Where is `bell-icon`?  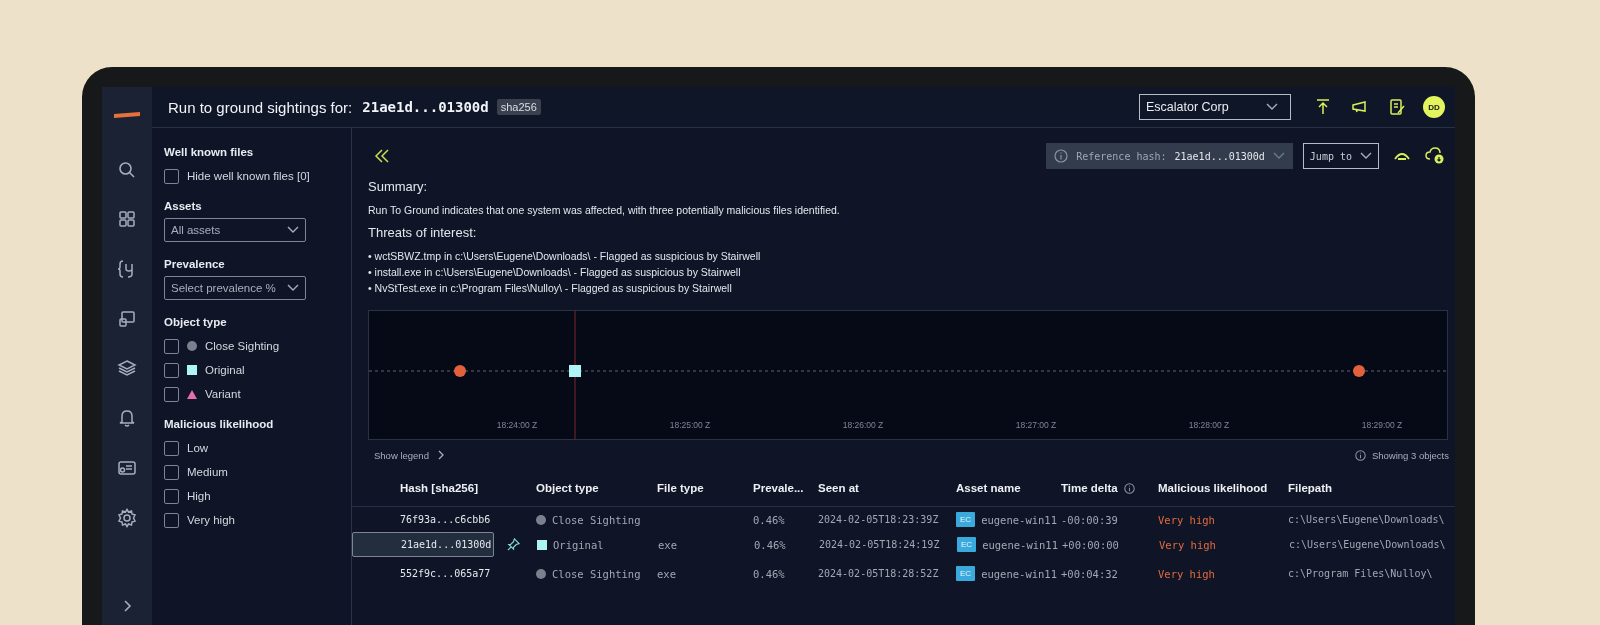 bell-icon is located at coordinates (127, 418).